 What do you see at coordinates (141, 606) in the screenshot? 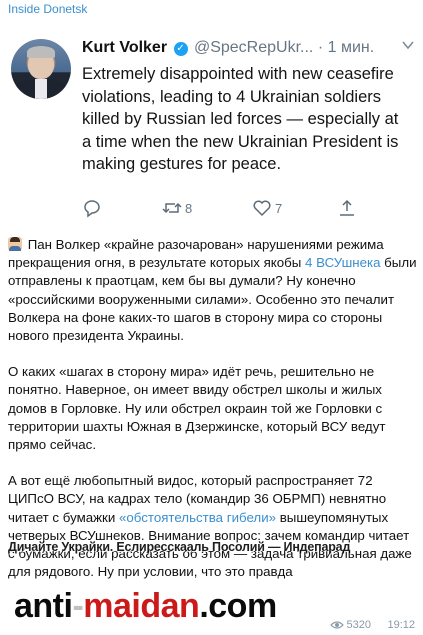
I see `watermark-part: maidan` at bounding box center [141, 606].